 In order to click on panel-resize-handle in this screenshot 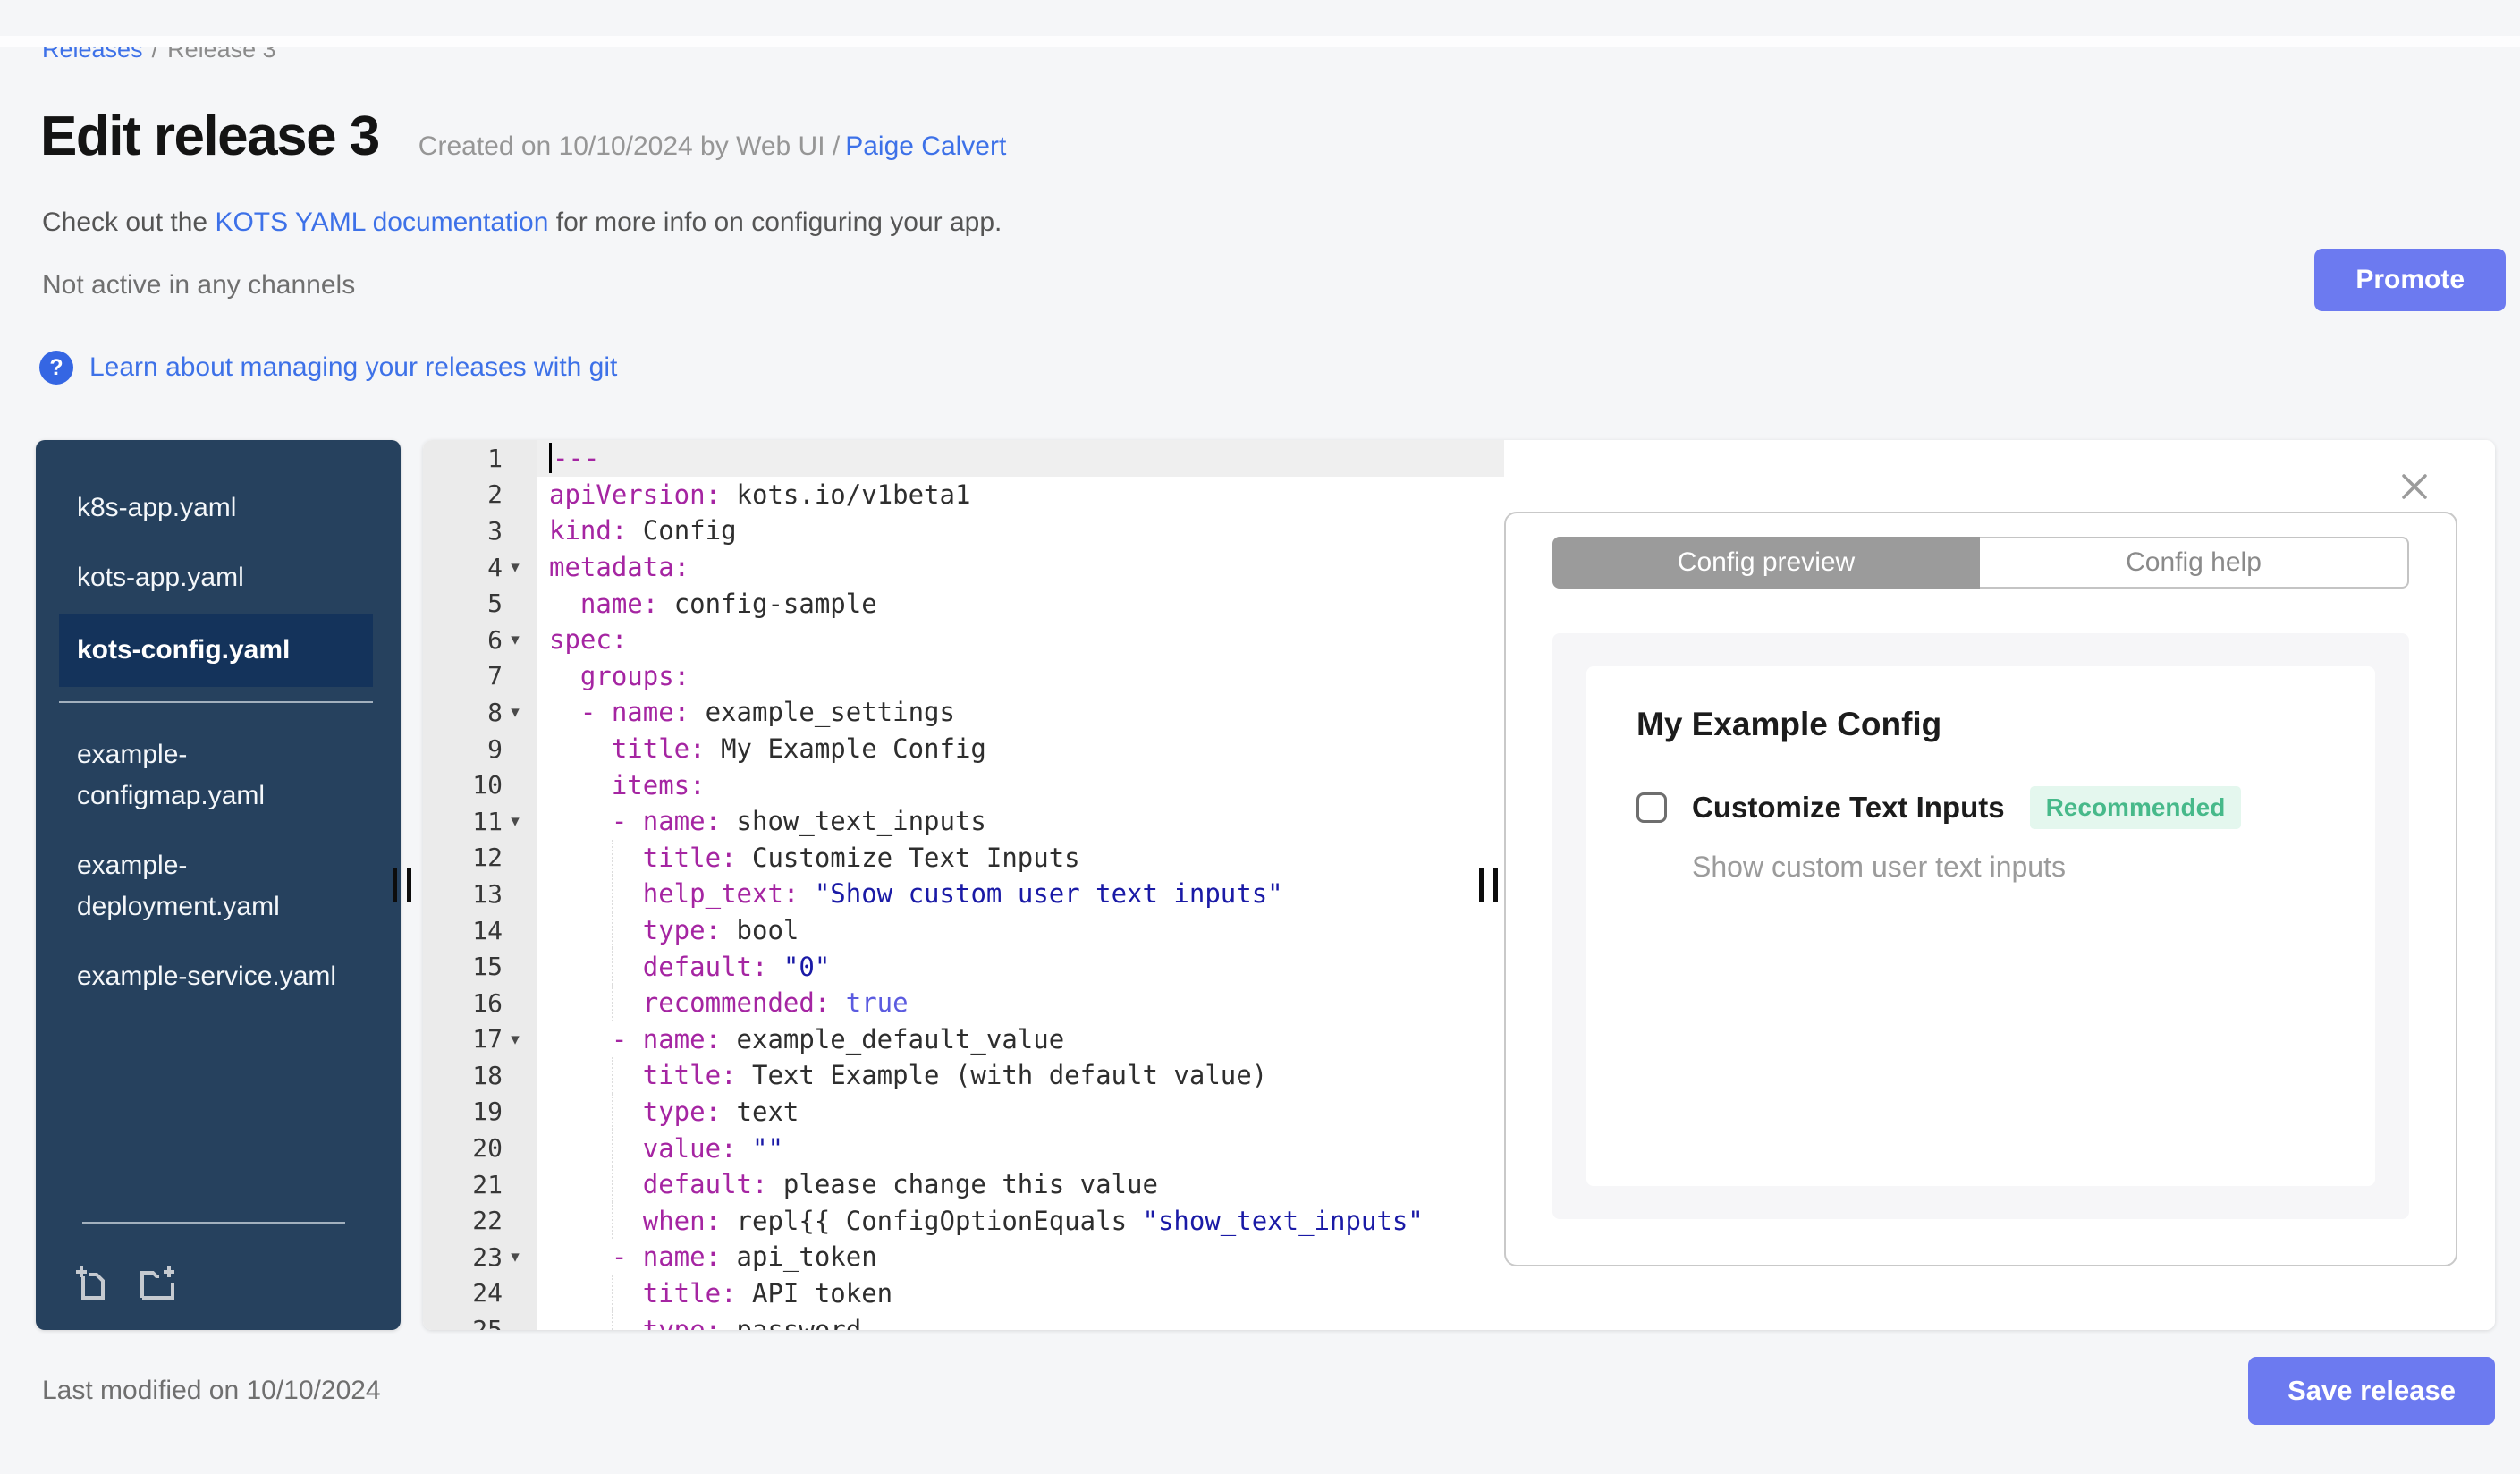, I will do `click(1489, 885)`.